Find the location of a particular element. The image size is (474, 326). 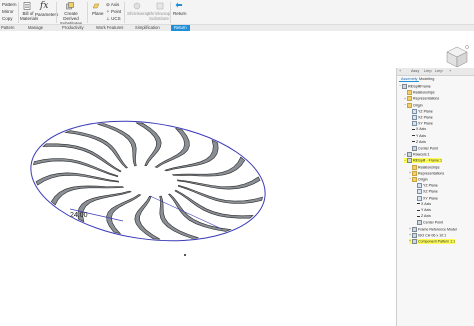

copy-button: Copy is located at coordinates (7, 18).